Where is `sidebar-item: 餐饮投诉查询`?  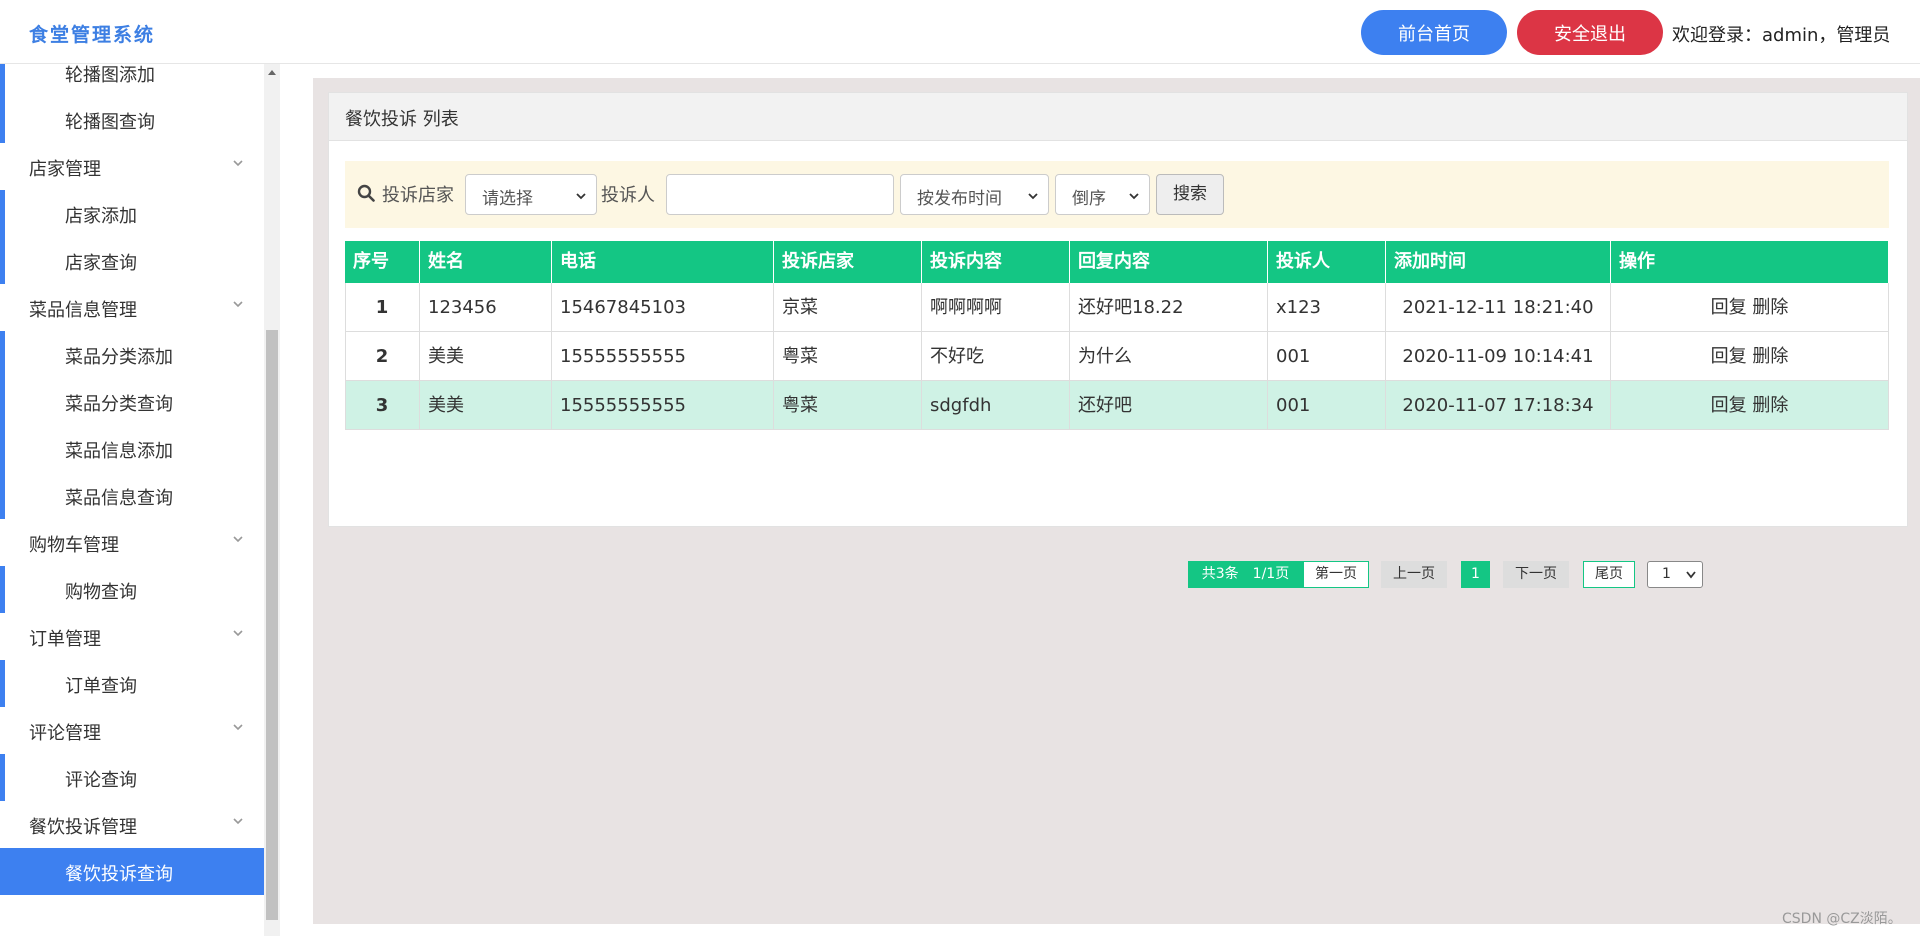
sidebar-item: 餐饮投诉查询 is located at coordinates (132, 871).